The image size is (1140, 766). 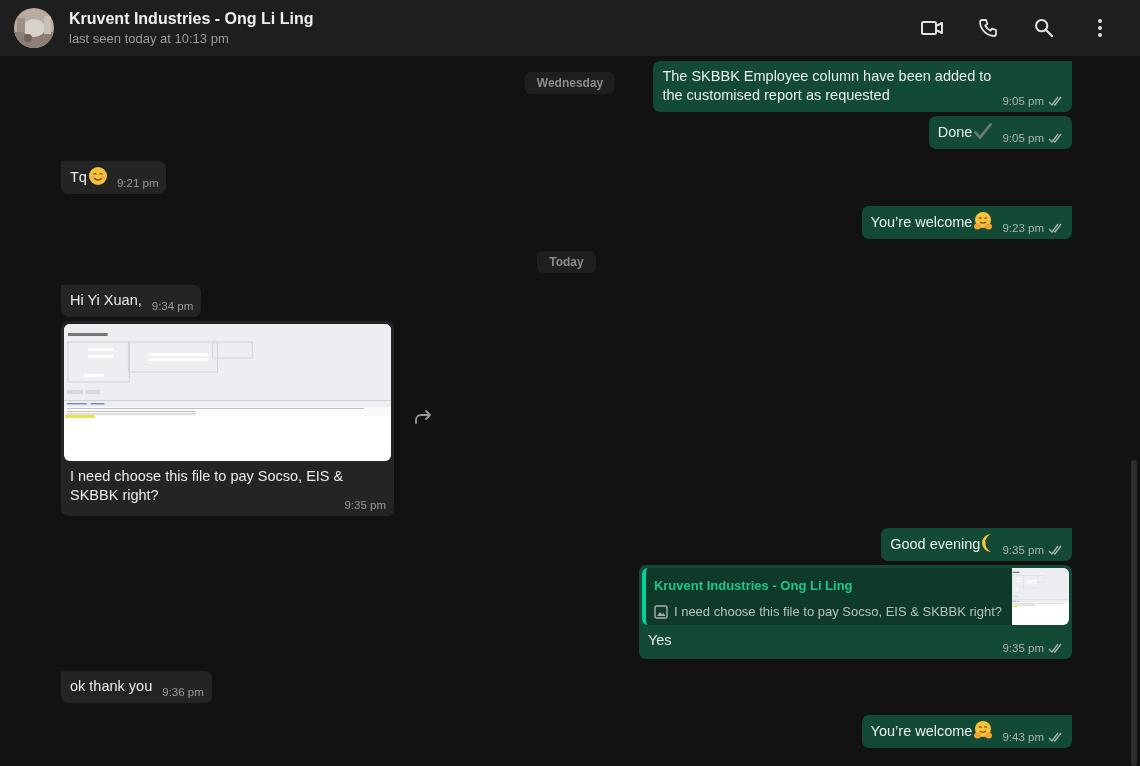 I want to click on message-text: I need choose this file to pay Socso, EIS & SKBBK right?, so click(x=207, y=485).